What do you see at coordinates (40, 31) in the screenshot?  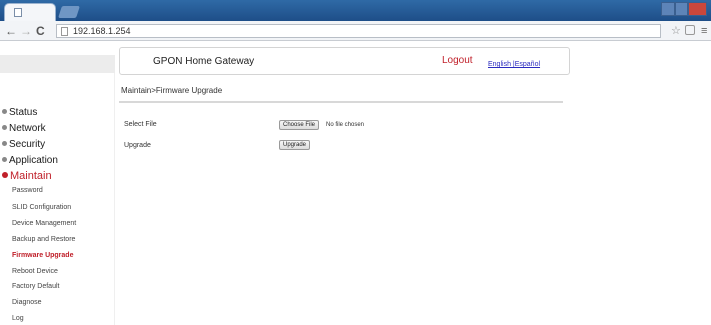 I see `reload-icon: C` at bounding box center [40, 31].